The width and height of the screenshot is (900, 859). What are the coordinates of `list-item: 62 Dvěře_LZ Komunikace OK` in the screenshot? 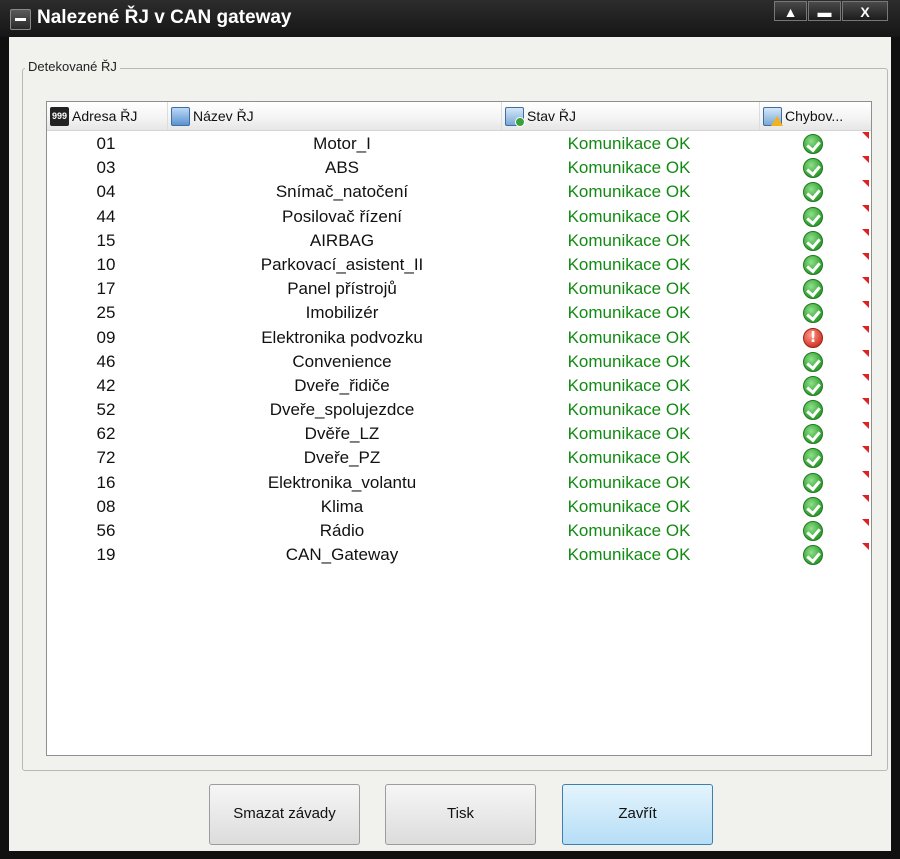 It's located at (459, 434).